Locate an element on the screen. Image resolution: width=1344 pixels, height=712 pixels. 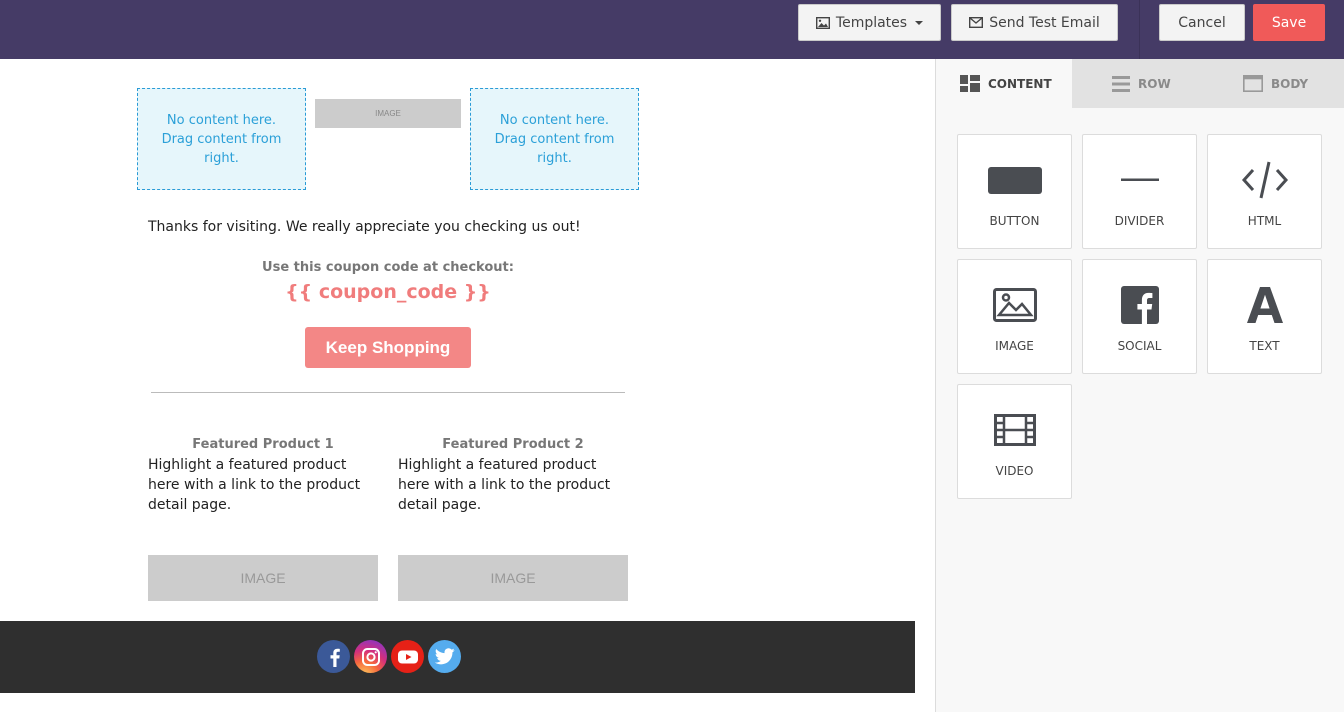
coupon-code: {{ coupon_code }} is located at coordinates (388, 292).